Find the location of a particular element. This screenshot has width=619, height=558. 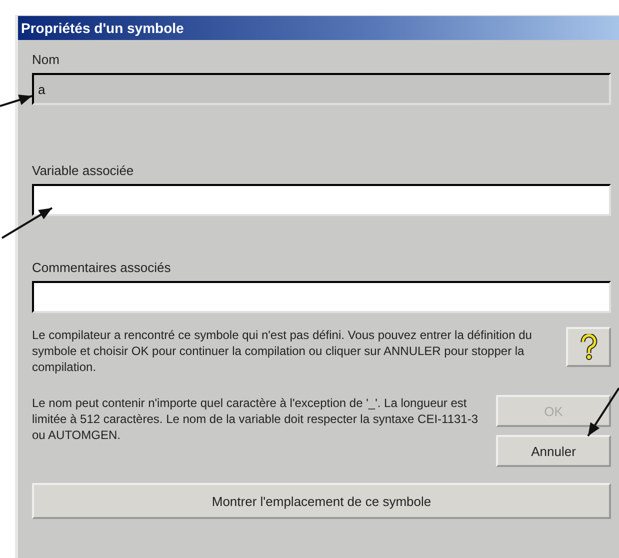

window-title: Propriétés d'un symbole is located at coordinates (318, 28).